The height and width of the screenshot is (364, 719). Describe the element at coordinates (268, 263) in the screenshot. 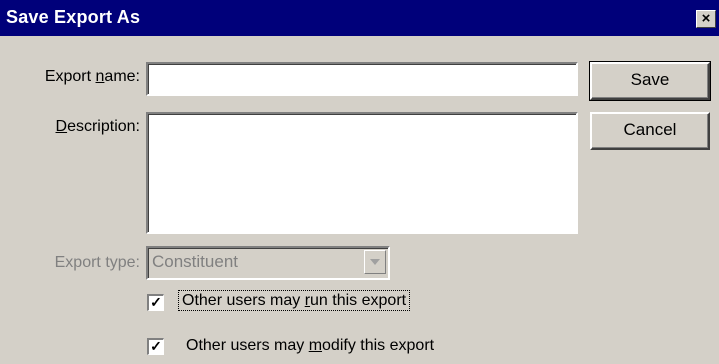

I see `export-type-dropdown: Constituent` at that location.